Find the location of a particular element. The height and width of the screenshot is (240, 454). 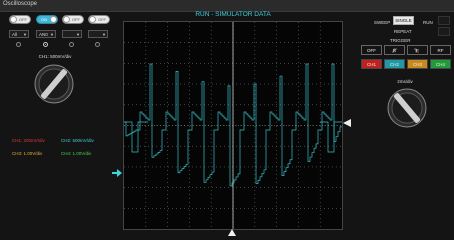

rising-edge-icon is located at coordinates (394, 50).